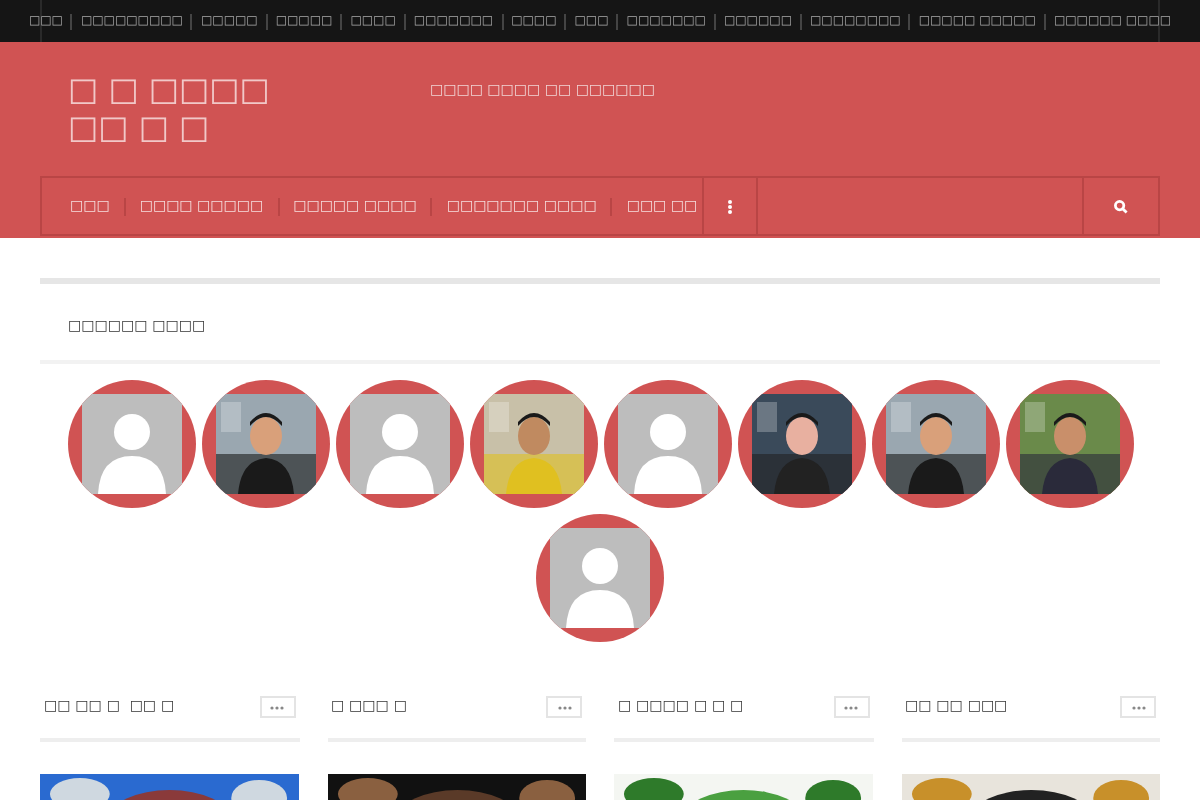 The image size is (1200, 800). Describe the element at coordinates (1121, 206) in the screenshot. I see `search-icon` at that location.